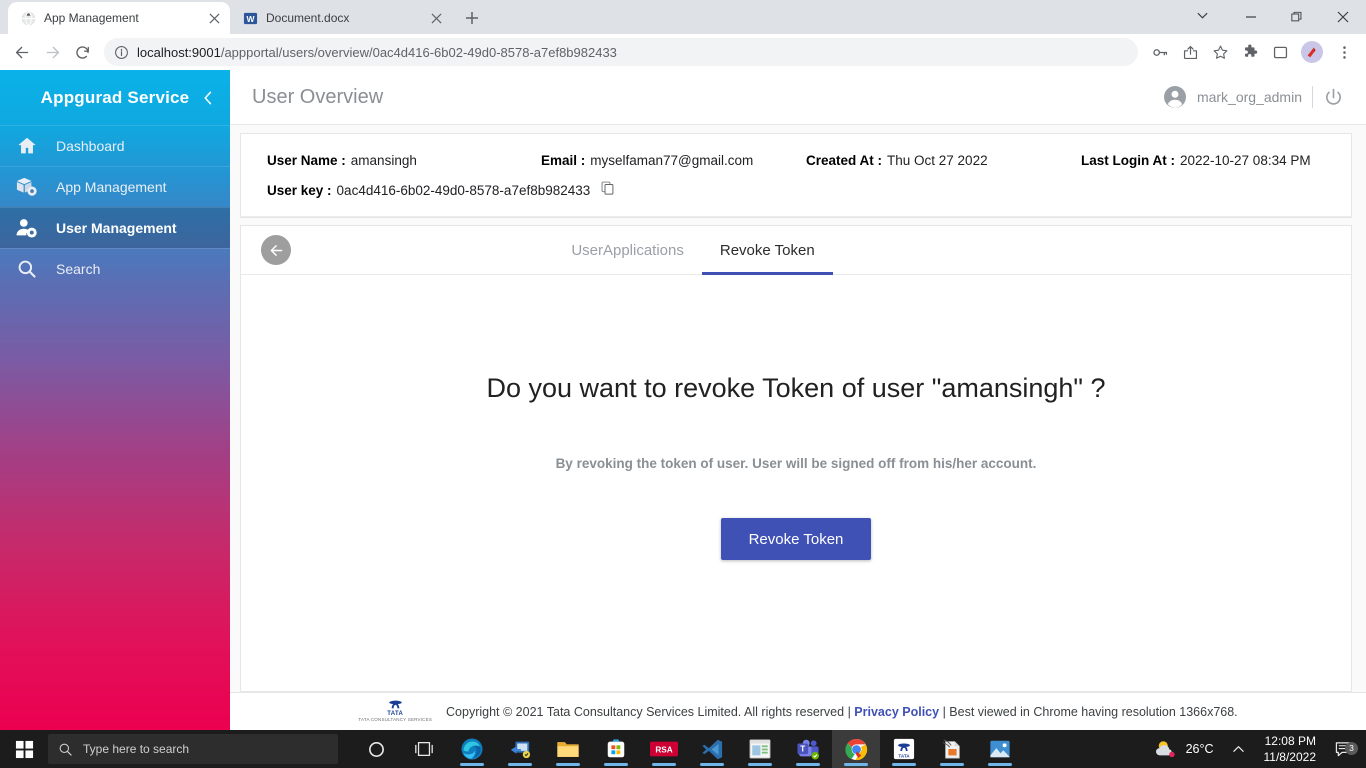 This screenshot has height=768, width=1366. I want to click on sidebar-item-search: Search, so click(115, 268).